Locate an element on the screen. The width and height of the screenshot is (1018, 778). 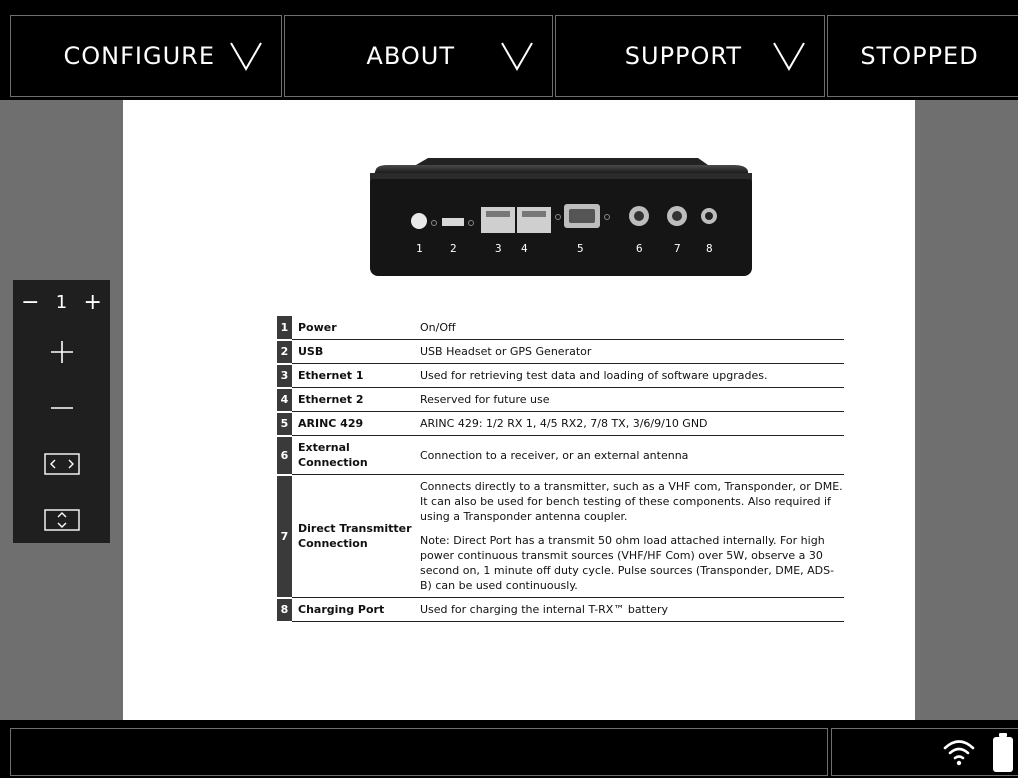
port-number-label: 2 is located at coordinates (453, 248).